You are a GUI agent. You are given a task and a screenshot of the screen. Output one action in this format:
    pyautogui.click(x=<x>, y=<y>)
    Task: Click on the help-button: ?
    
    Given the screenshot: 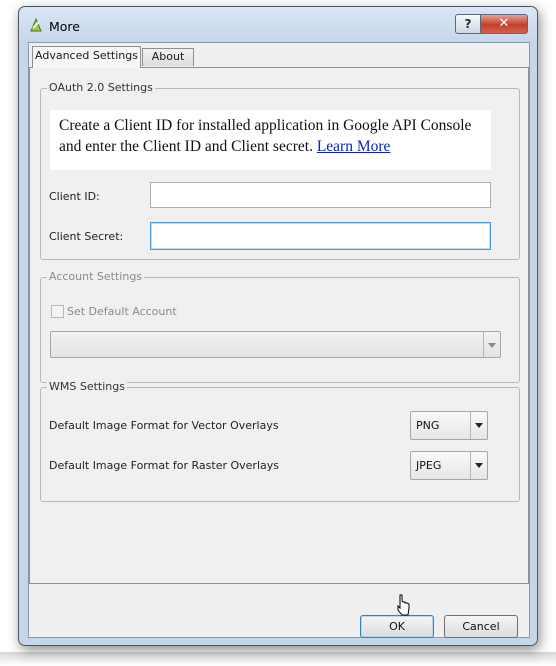 What is the action you would take?
    pyautogui.click(x=468, y=24)
    